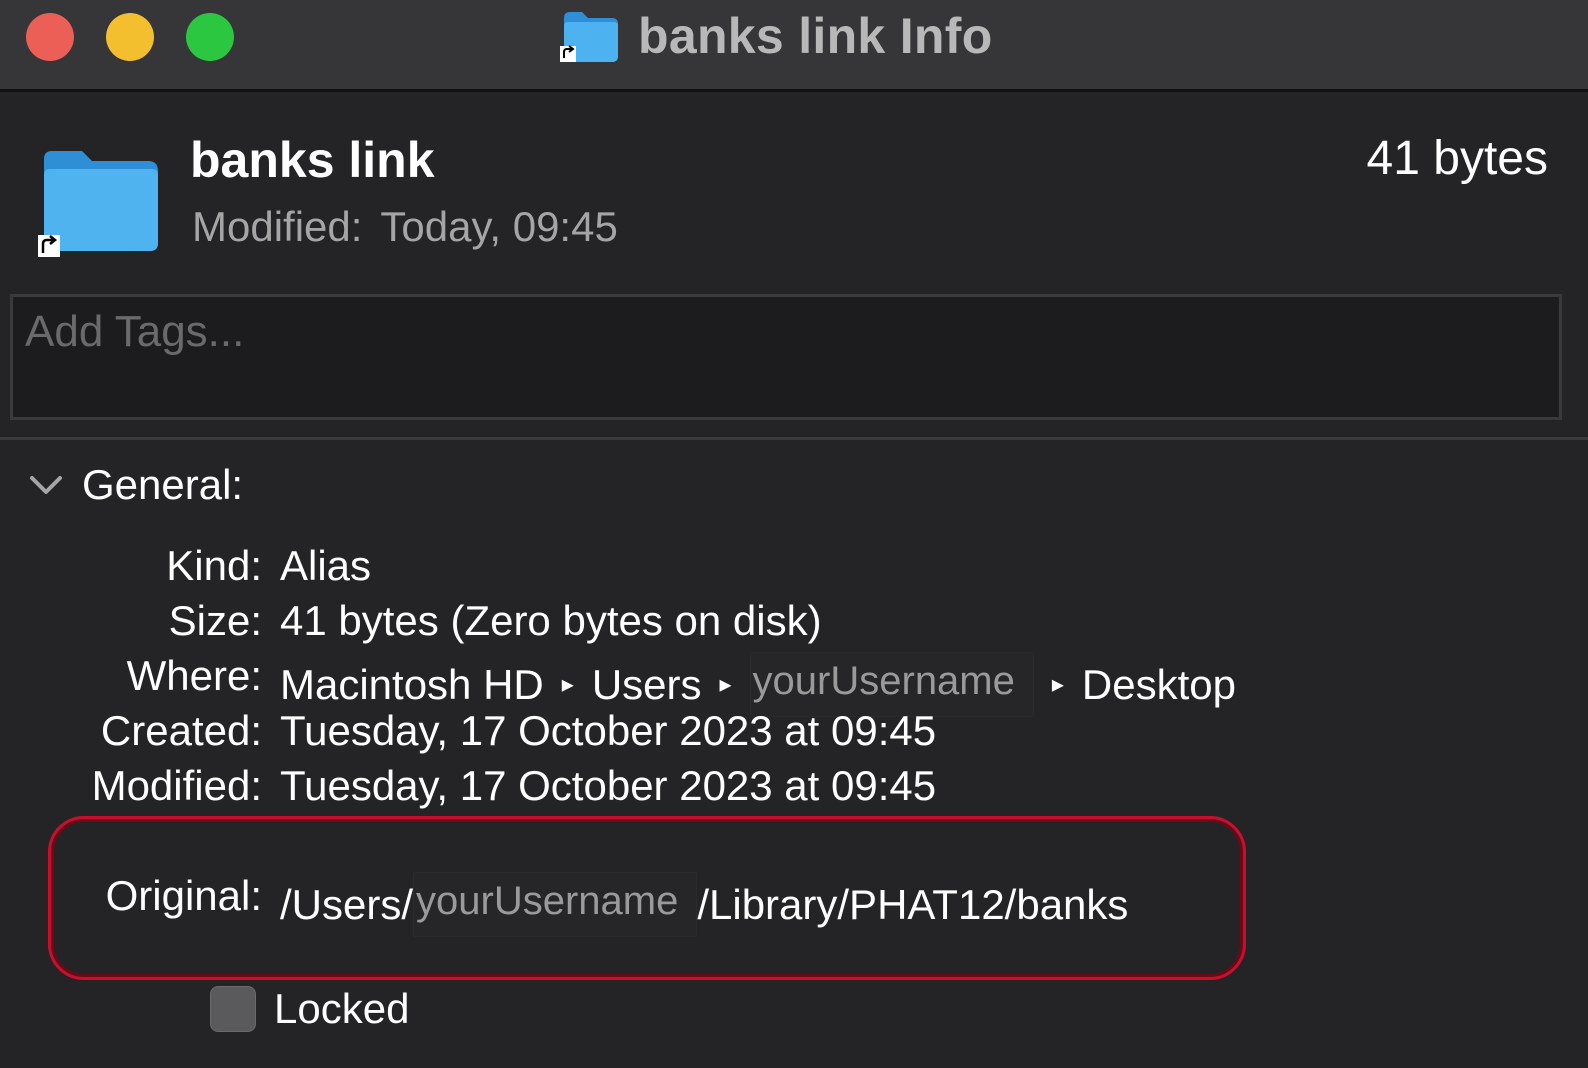 The height and width of the screenshot is (1068, 1588). I want to click on original-path-username: yourUsername, so click(555, 904).